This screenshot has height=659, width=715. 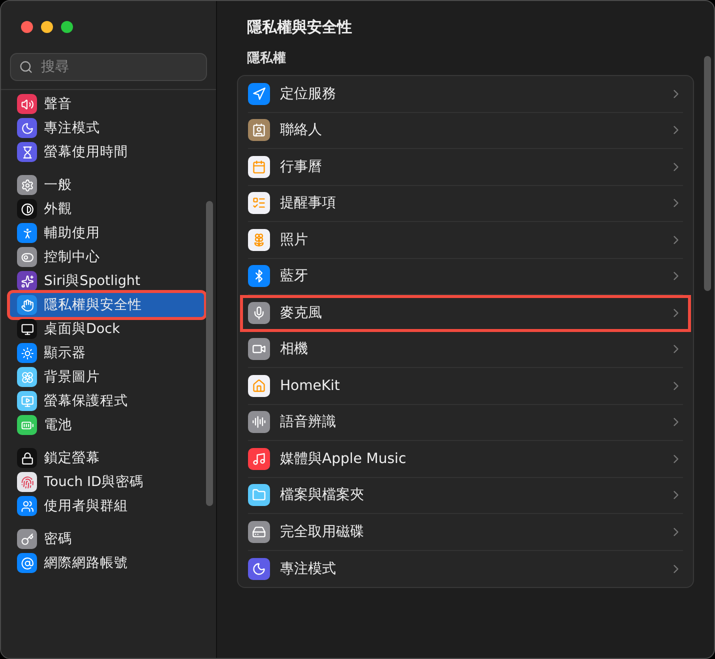 What do you see at coordinates (107, 152) in the screenshot?
I see `sidebar-item: 螢幕使用時間` at bounding box center [107, 152].